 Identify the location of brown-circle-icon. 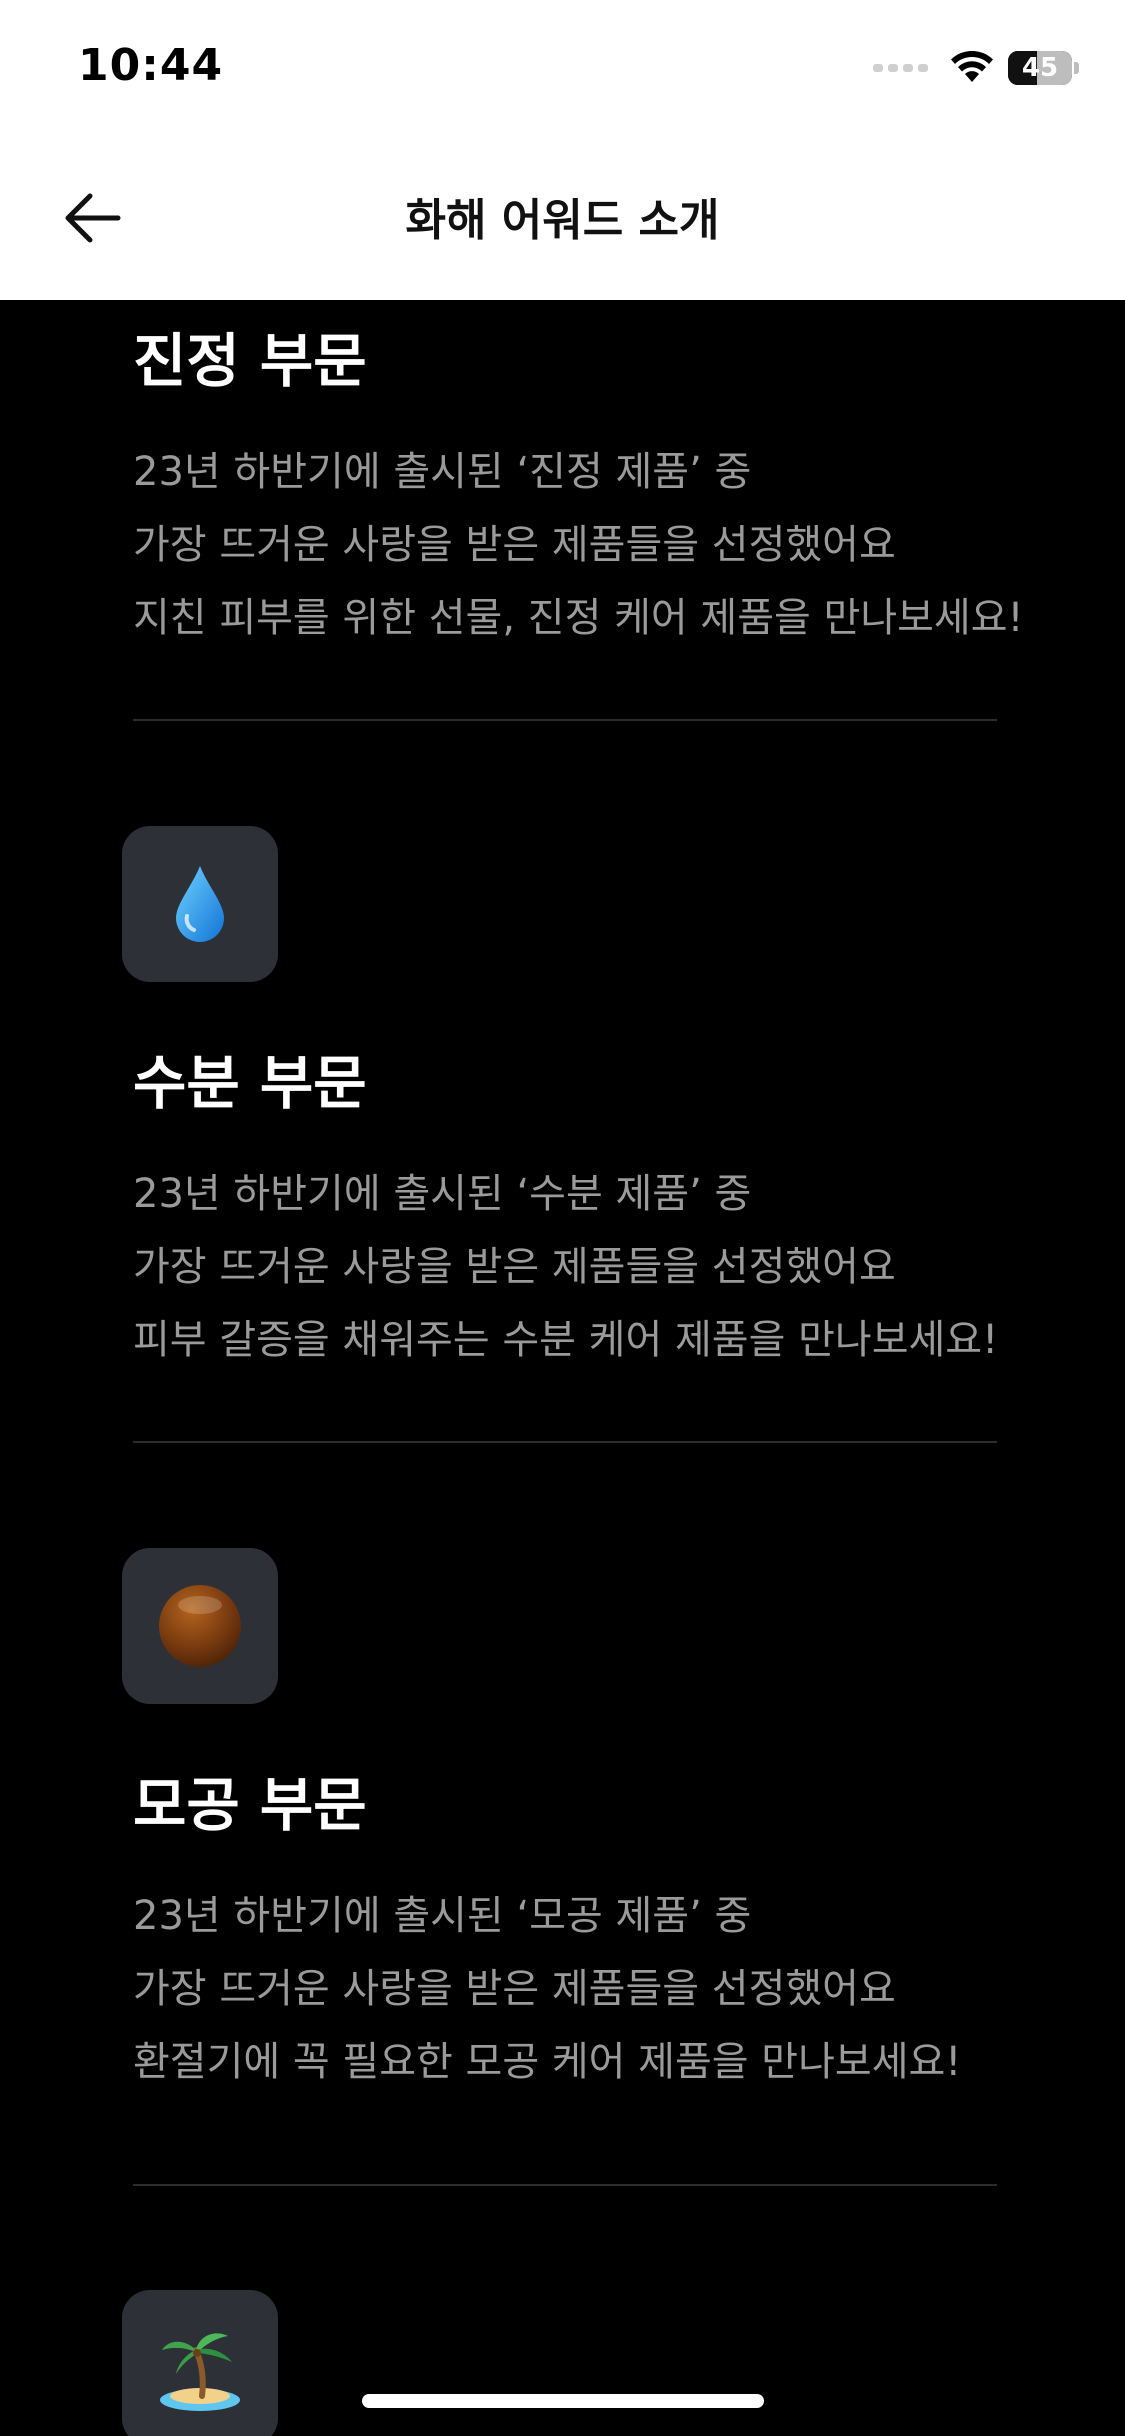
(200, 1626).